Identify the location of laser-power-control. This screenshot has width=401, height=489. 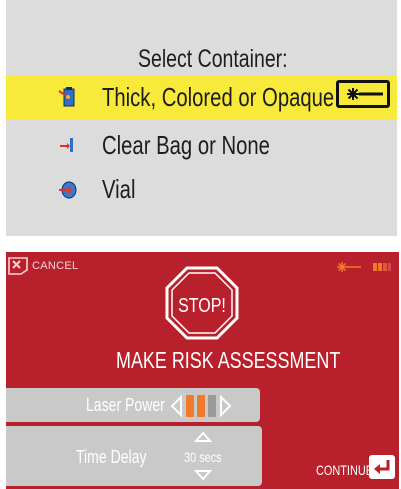
(201, 406).